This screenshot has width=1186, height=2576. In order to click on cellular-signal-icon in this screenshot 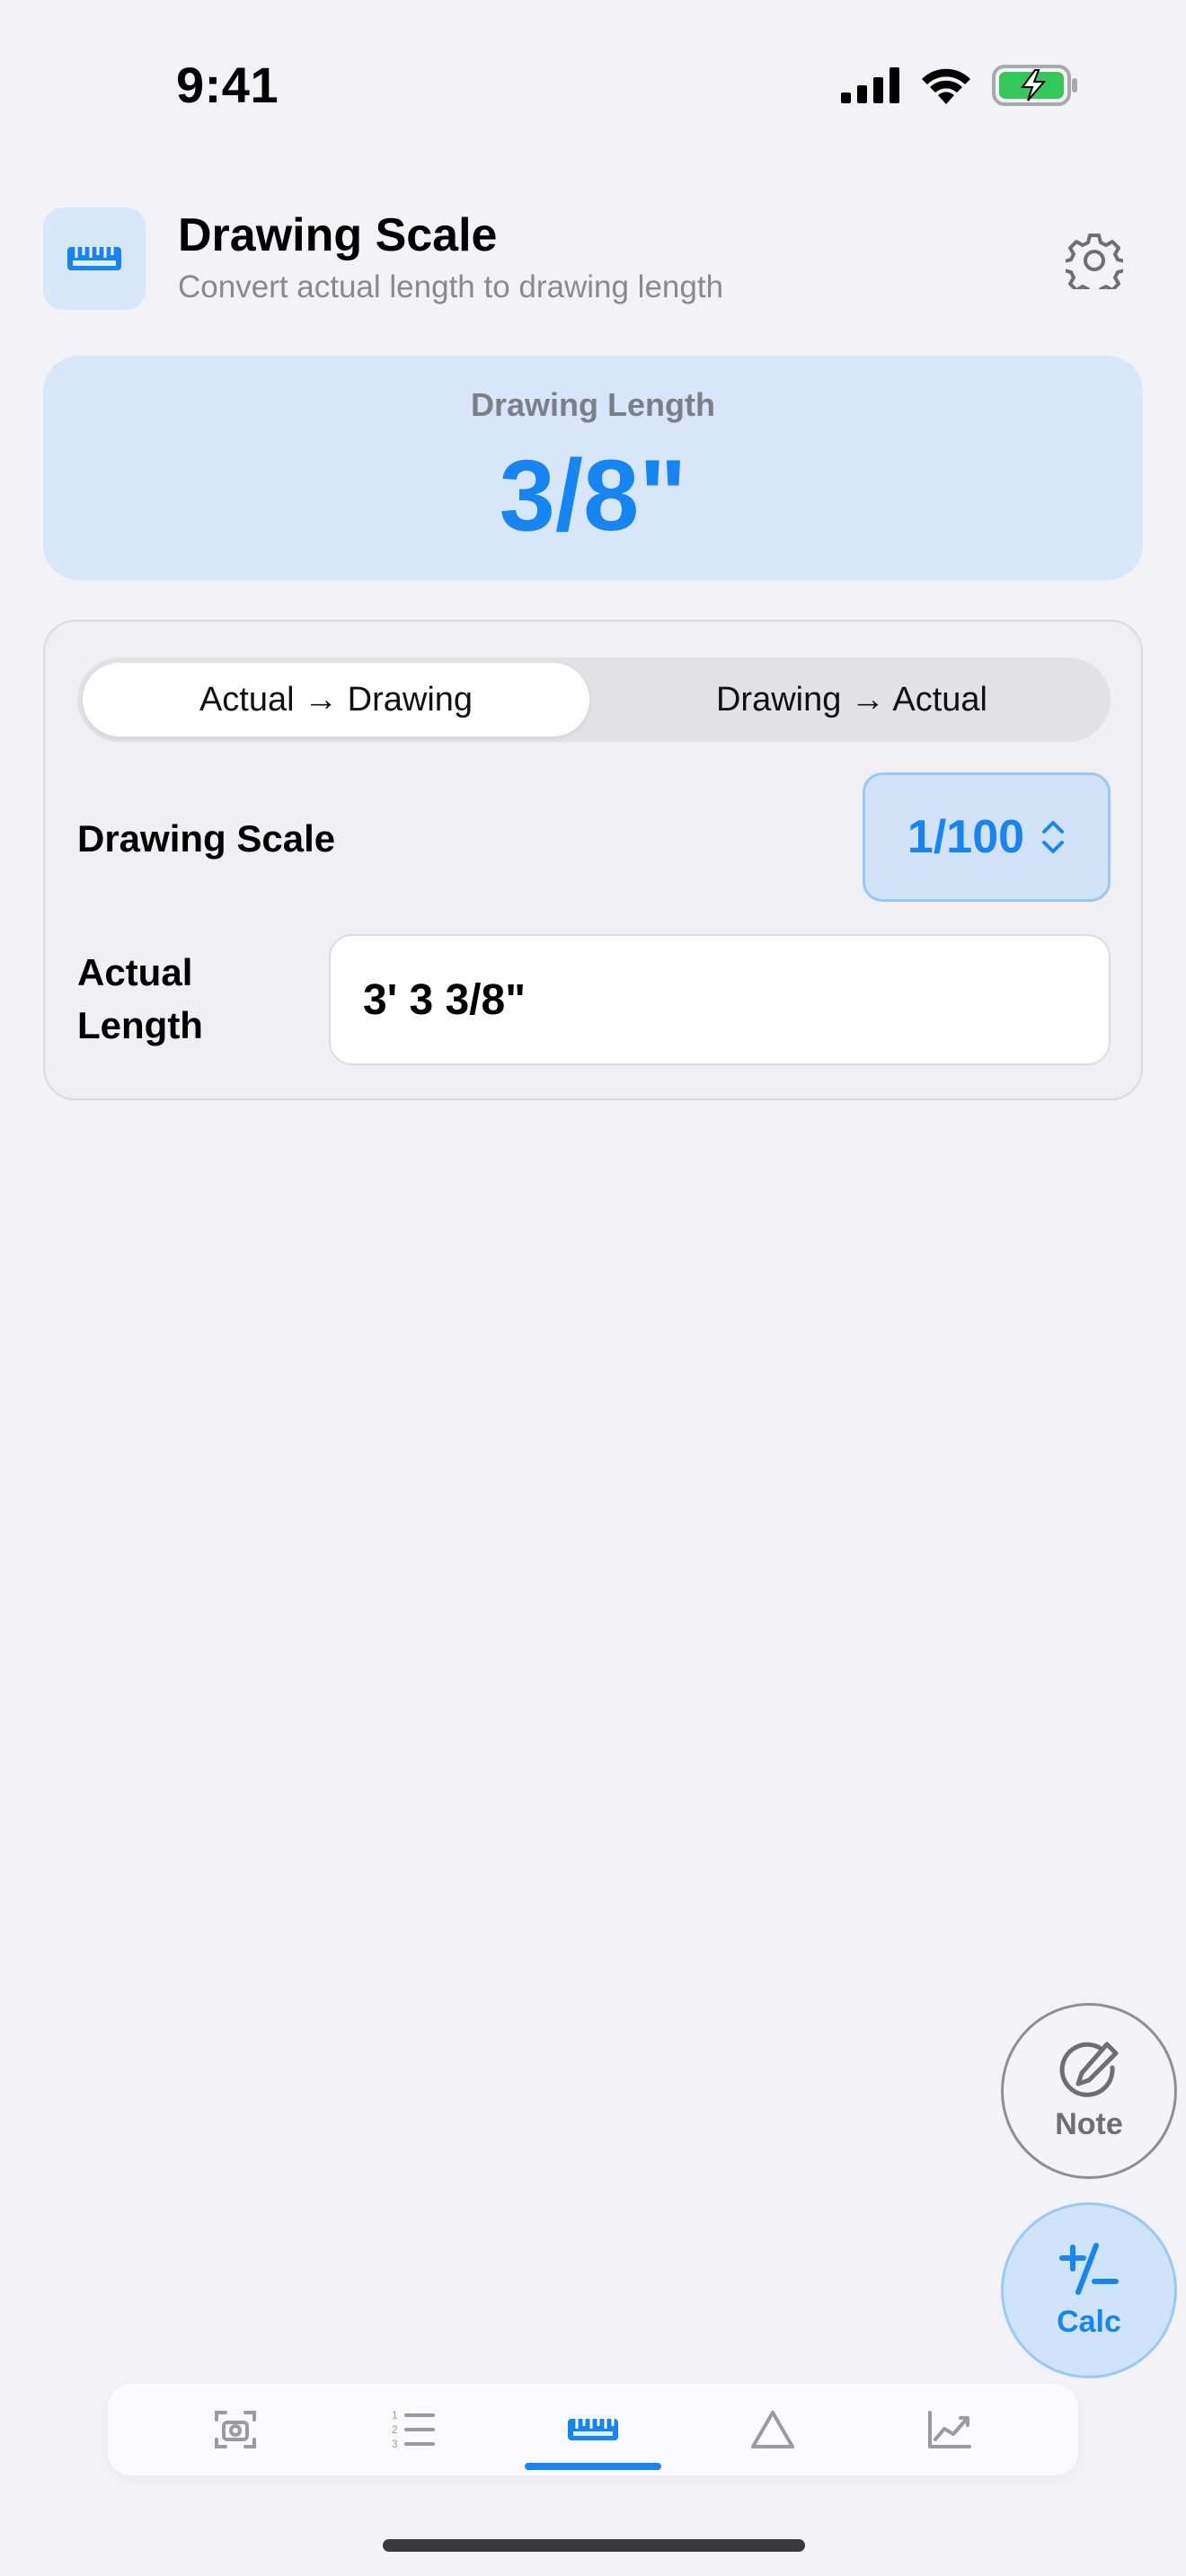, I will do `click(870, 85)`.